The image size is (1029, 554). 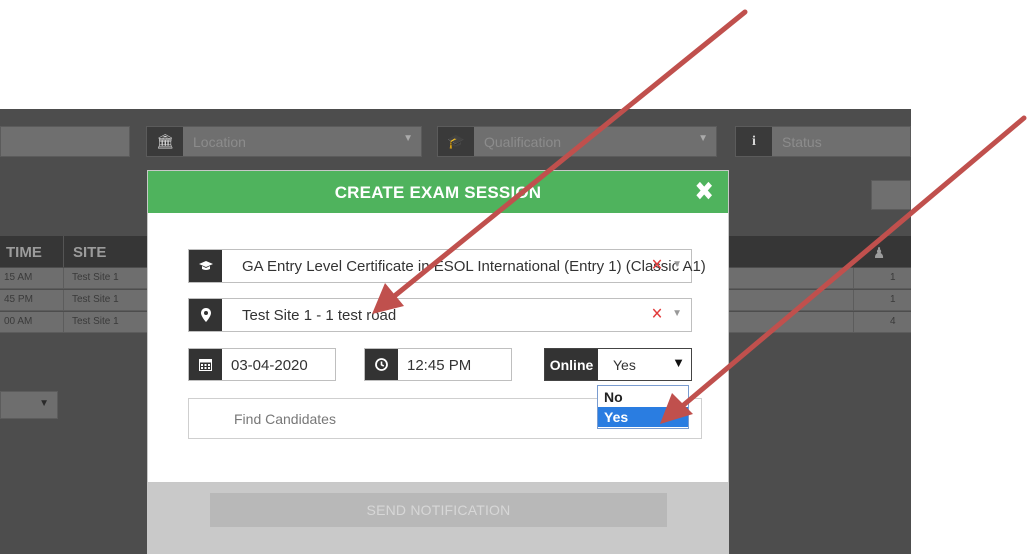 I want to click on column-header-time: TIME, so click(x=24, y=252).